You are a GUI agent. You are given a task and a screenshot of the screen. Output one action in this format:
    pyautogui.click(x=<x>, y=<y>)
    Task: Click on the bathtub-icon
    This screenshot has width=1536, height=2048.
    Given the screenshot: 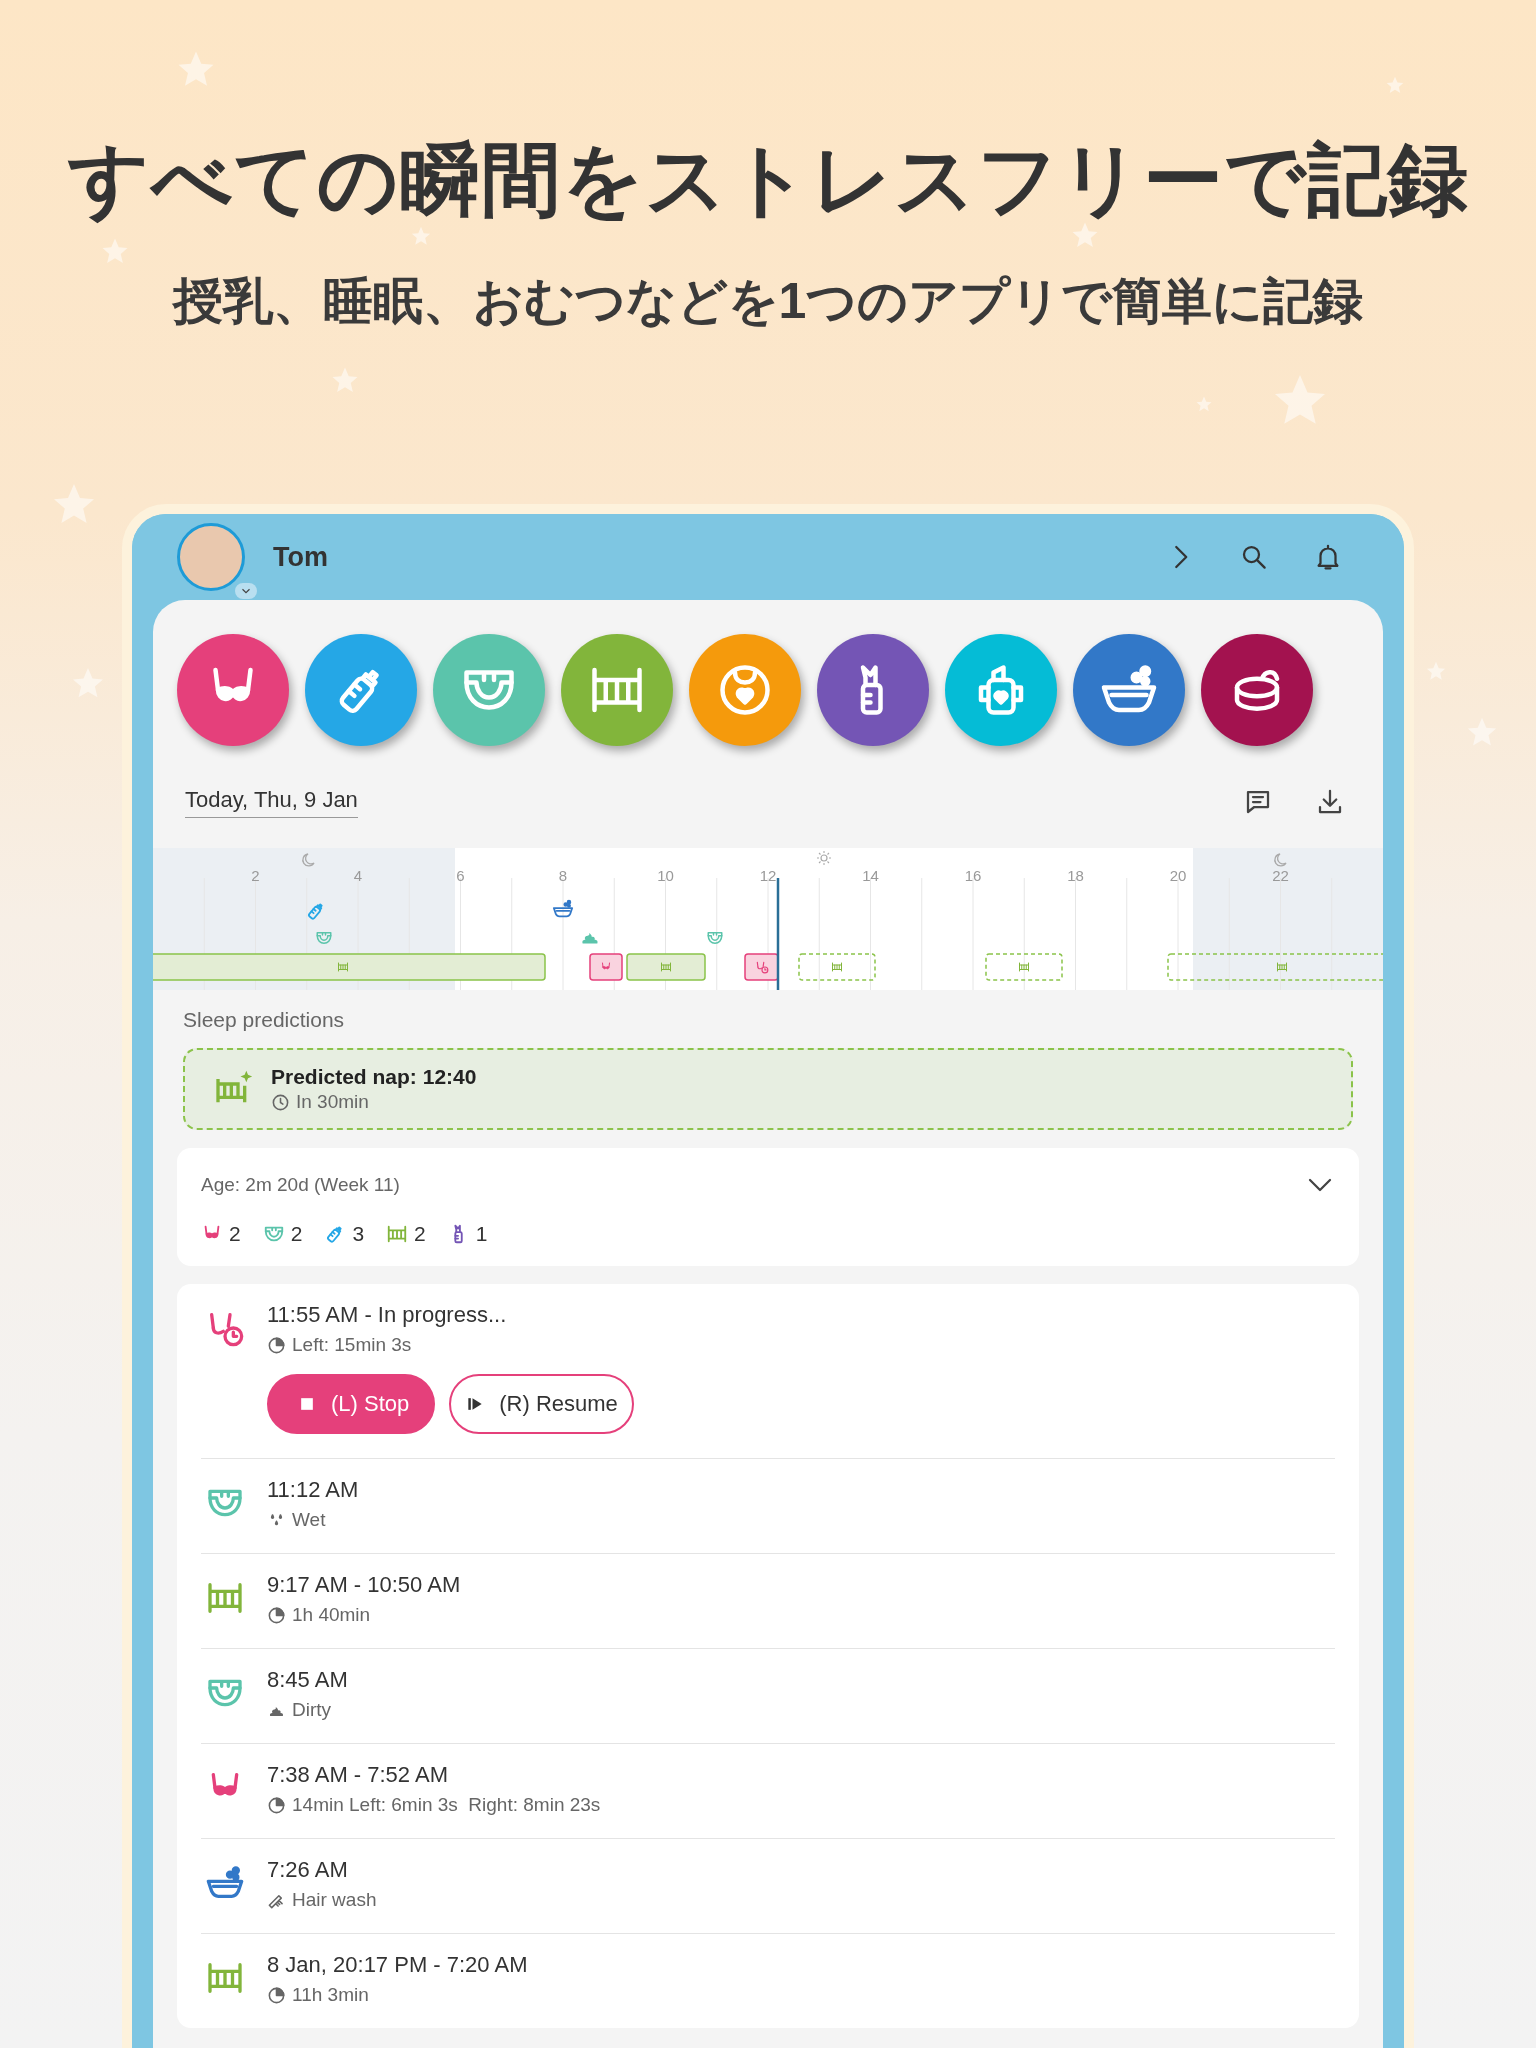 What is the action you would take?
    pyautogui.click(x=563, y=908)
    